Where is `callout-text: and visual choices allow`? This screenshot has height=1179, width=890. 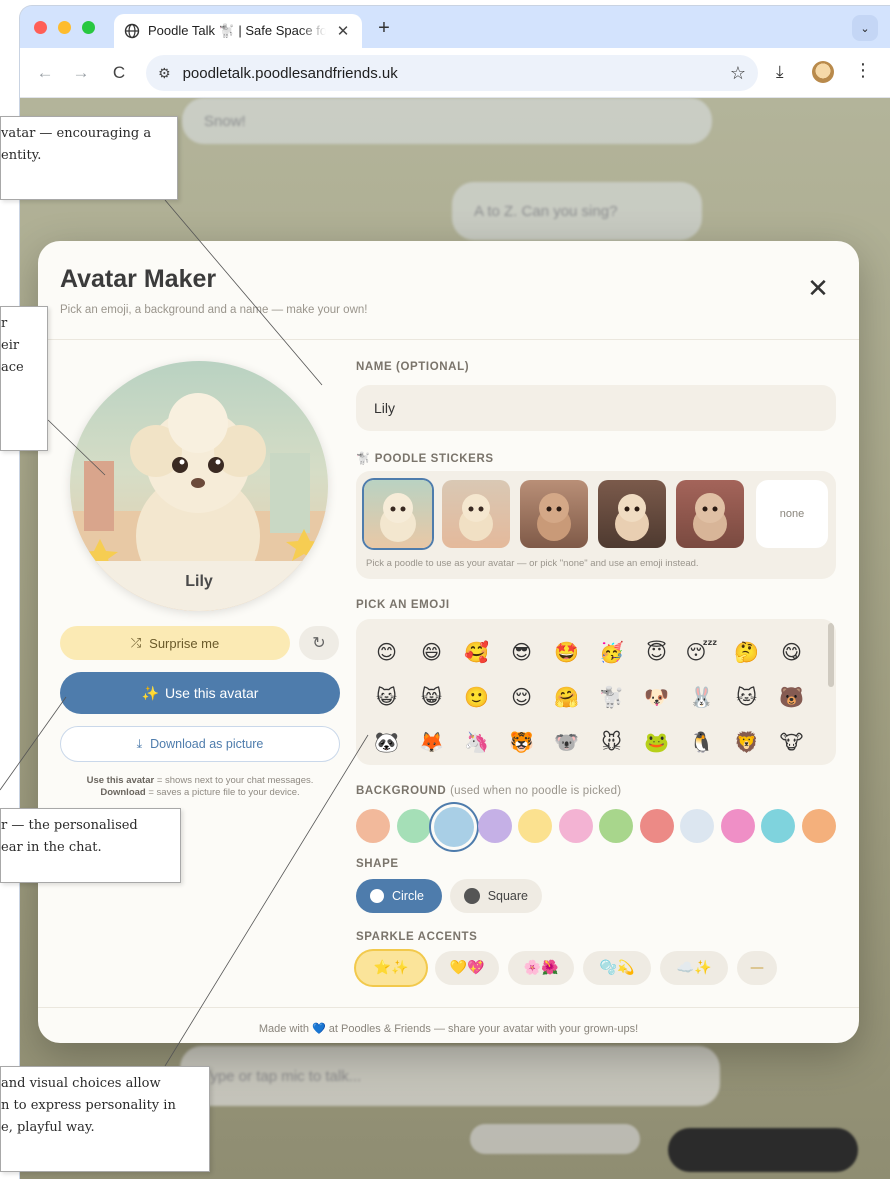 callout-text: and visual choices allow is located at coordinates (81, 1083).